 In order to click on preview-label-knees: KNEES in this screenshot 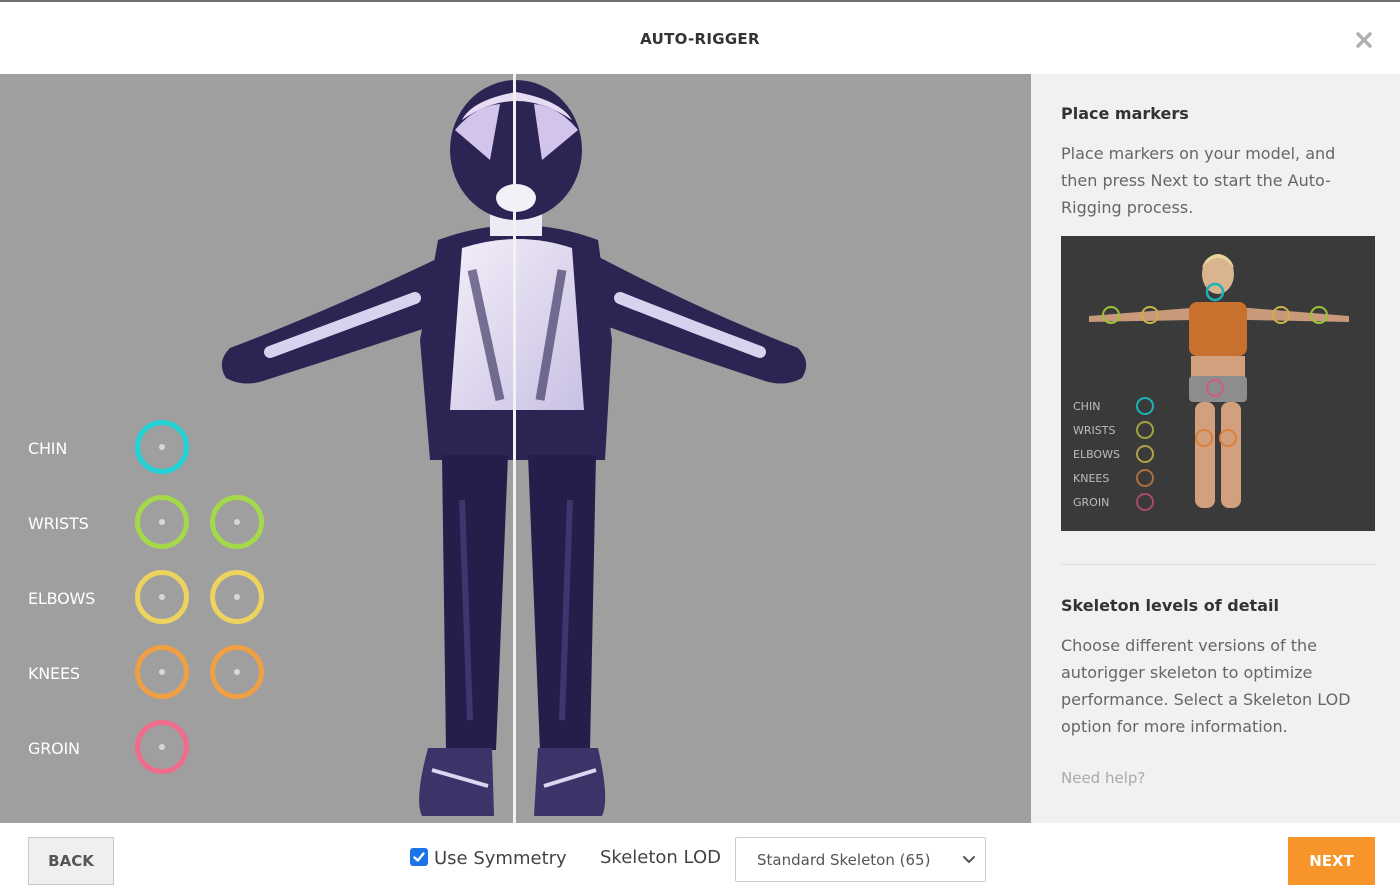, I will do `click(1091, 478)`.